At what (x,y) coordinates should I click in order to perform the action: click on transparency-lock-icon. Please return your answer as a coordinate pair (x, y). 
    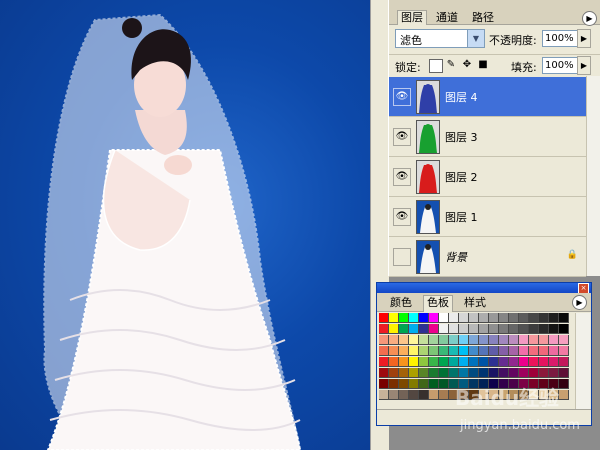
    Looking at the image, I should click on (436, 66).